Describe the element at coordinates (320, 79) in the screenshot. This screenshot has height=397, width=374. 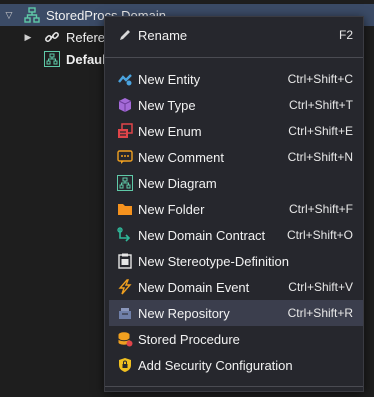
I see `menu-item-shortcut: Ctrl+Shift+C` at that location.